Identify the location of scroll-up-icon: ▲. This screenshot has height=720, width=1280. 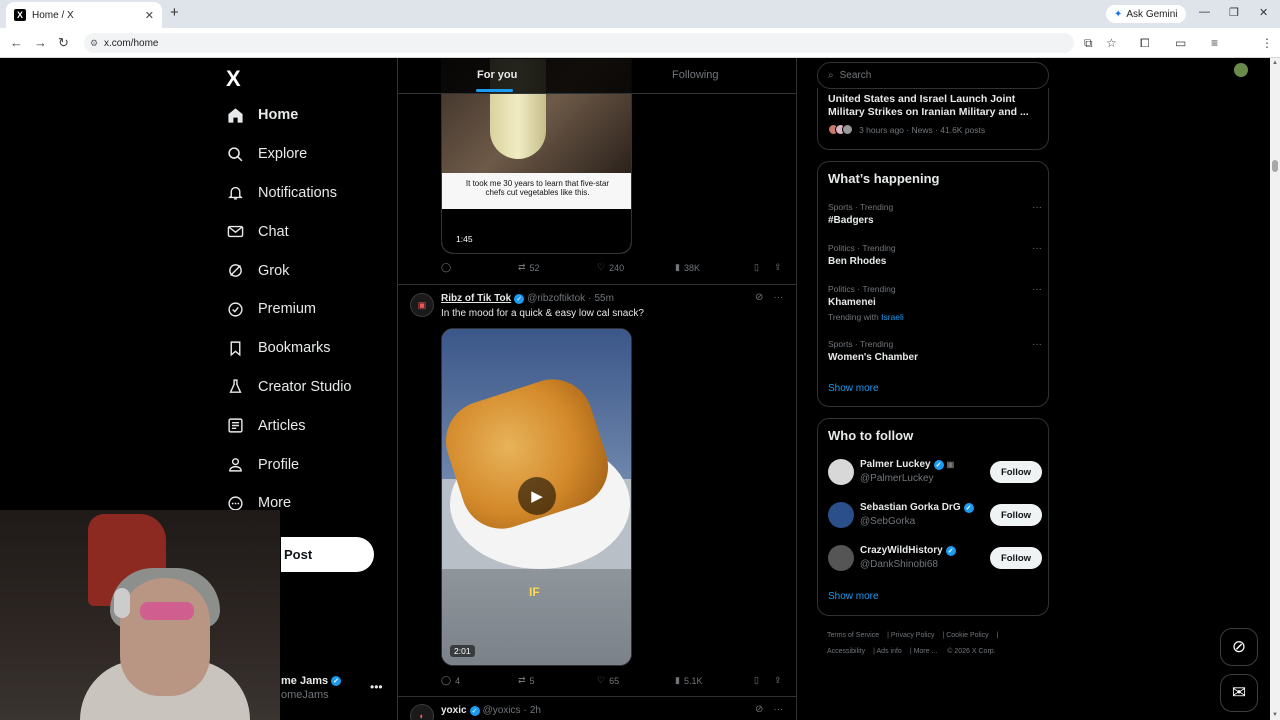
(1275, 63).